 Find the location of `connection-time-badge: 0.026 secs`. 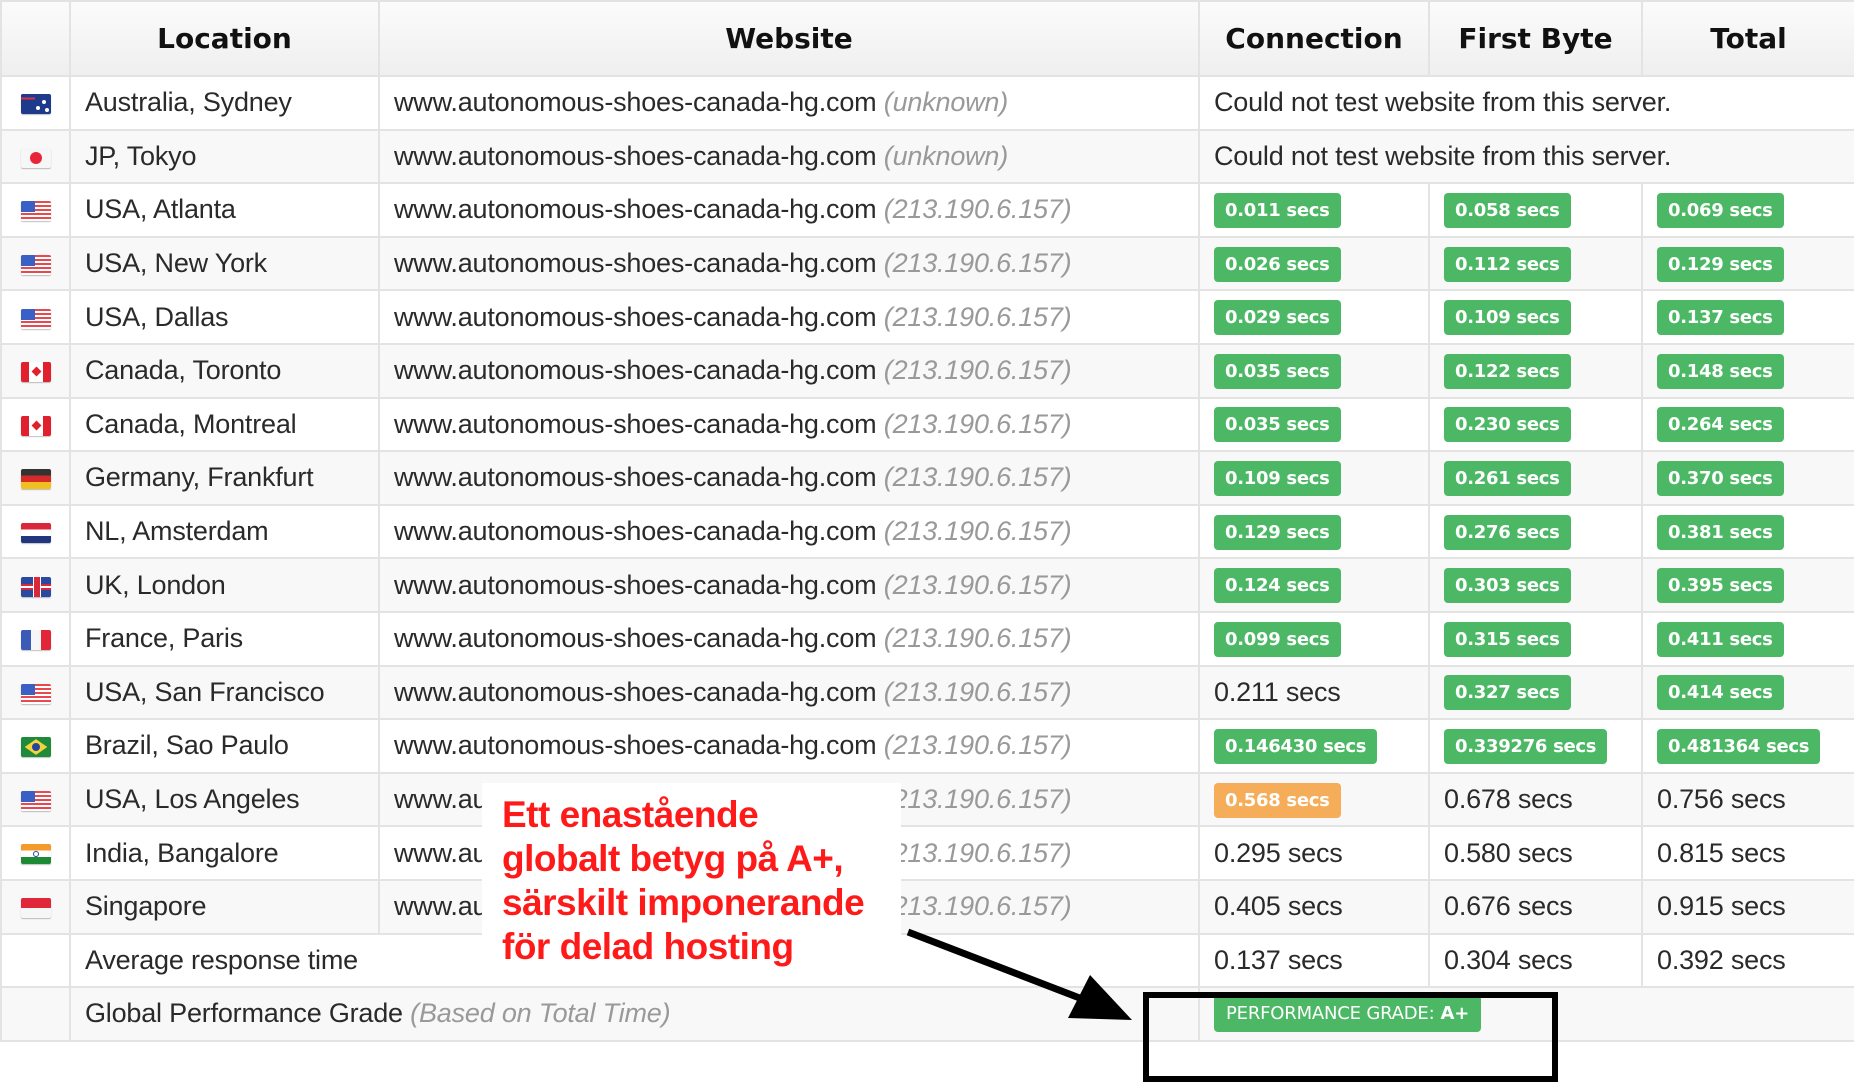

connection-time-badge: 0.026 secs is located at coordinates (1277, 264).